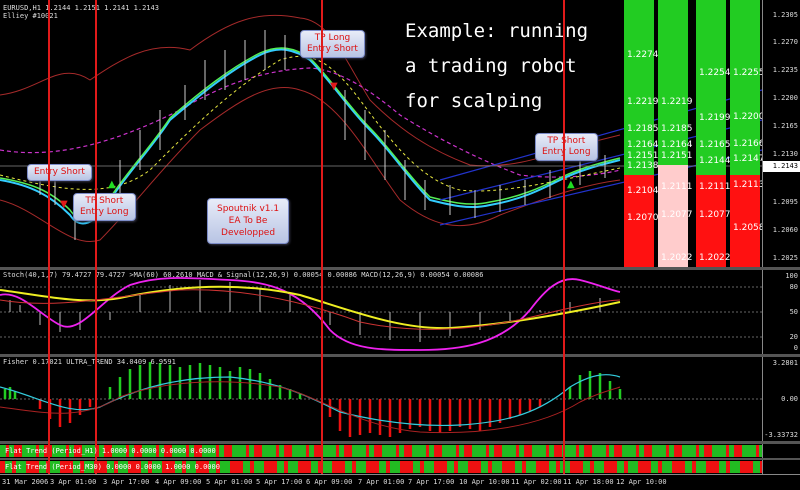 The image size is (800, 490). What do you see at coordinates (785, 202) in the screenshot?
I see `price-tick: 1.2095` at bounding box center [785, 202].